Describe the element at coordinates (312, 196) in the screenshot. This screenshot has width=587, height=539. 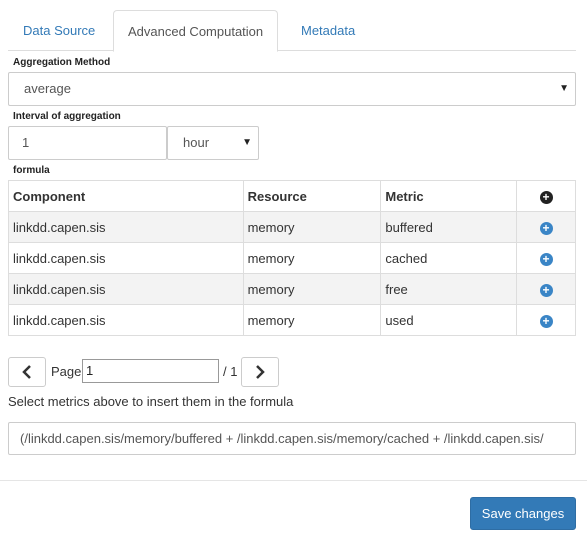
I see `column-header-resource: Resource` at that location.